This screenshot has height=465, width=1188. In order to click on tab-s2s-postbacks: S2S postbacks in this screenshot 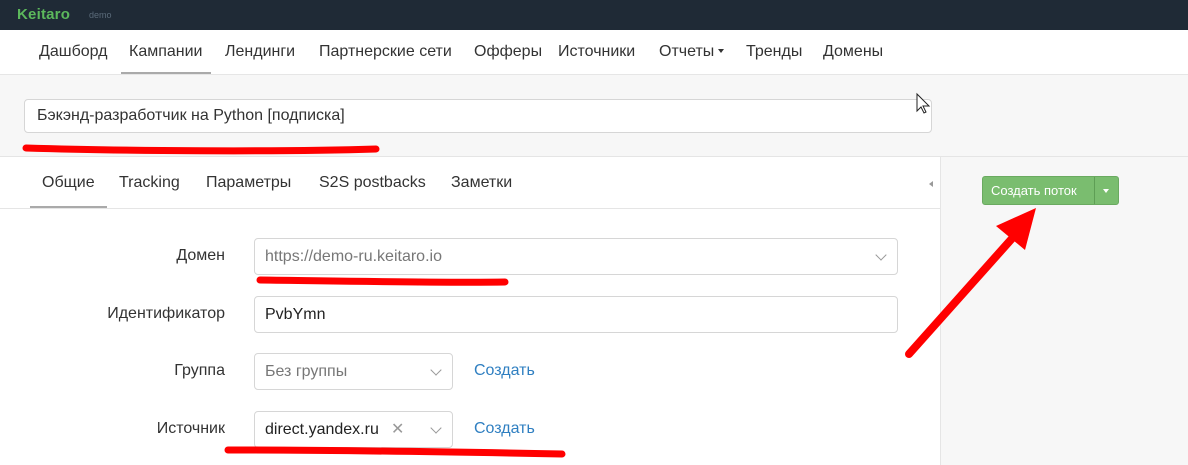, I will do `click(372, 181)`.